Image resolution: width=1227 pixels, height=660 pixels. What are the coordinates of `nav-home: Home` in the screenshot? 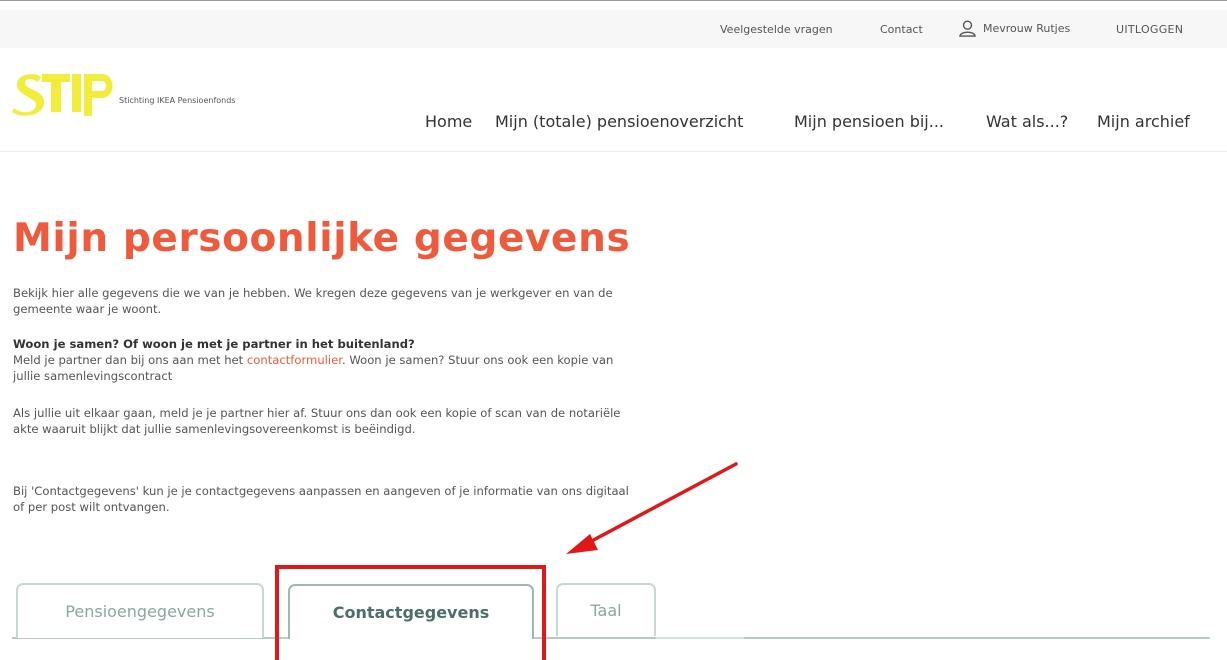 It's located at (448, 121).